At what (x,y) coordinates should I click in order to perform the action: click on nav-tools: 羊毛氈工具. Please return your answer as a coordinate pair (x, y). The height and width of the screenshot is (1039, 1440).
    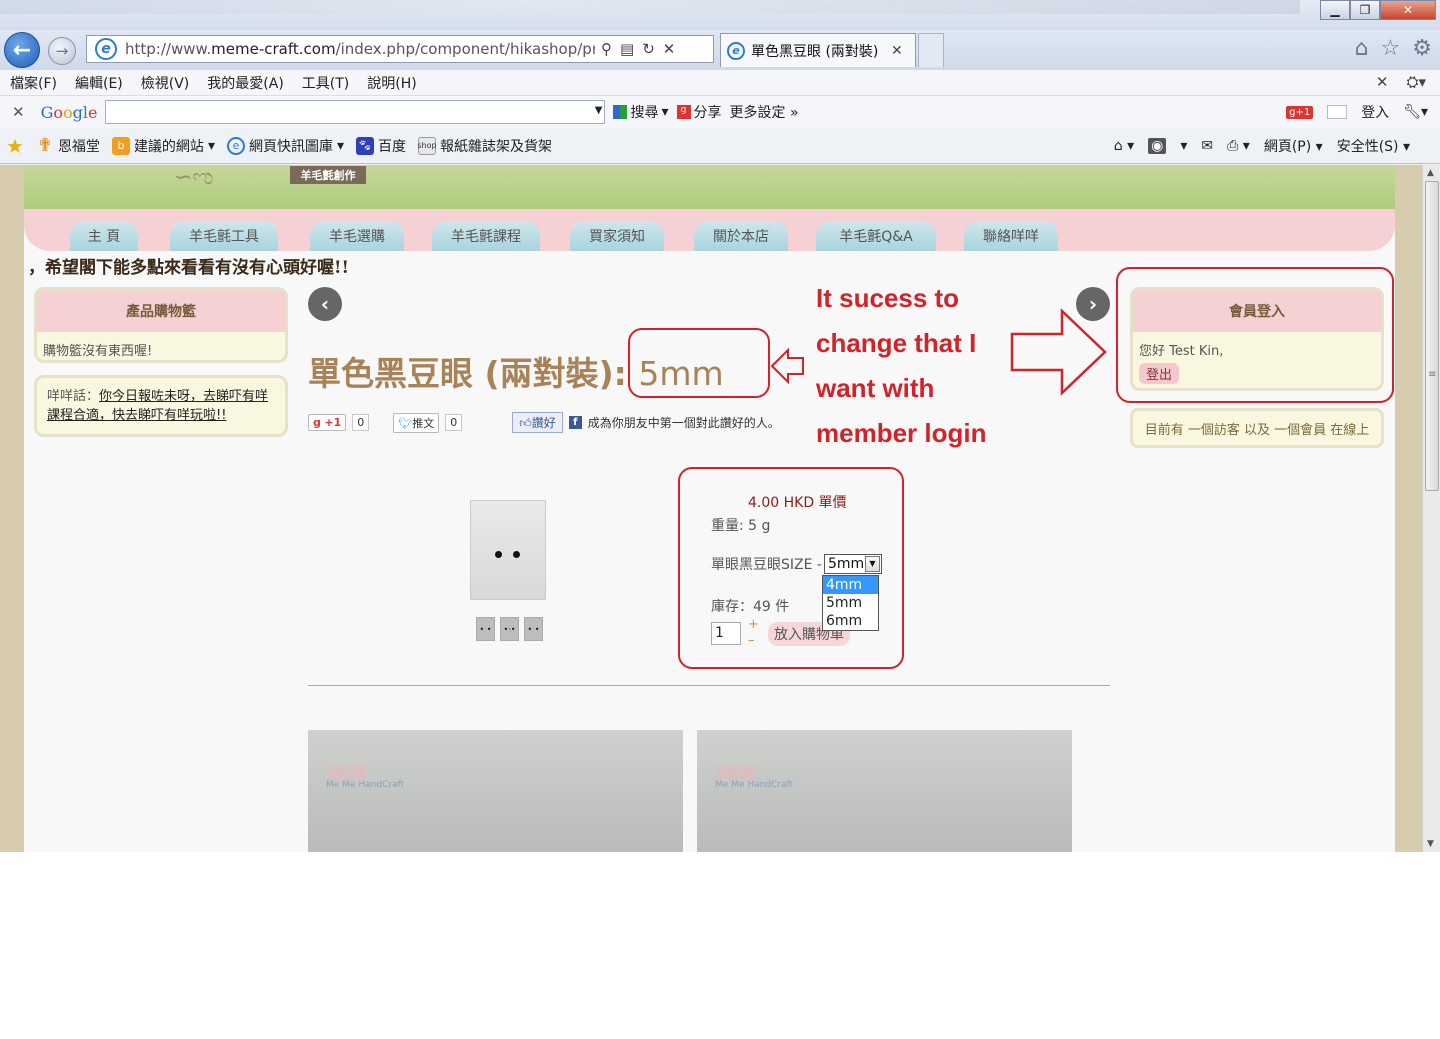
    Looking at the image, I should click on (224, 236).